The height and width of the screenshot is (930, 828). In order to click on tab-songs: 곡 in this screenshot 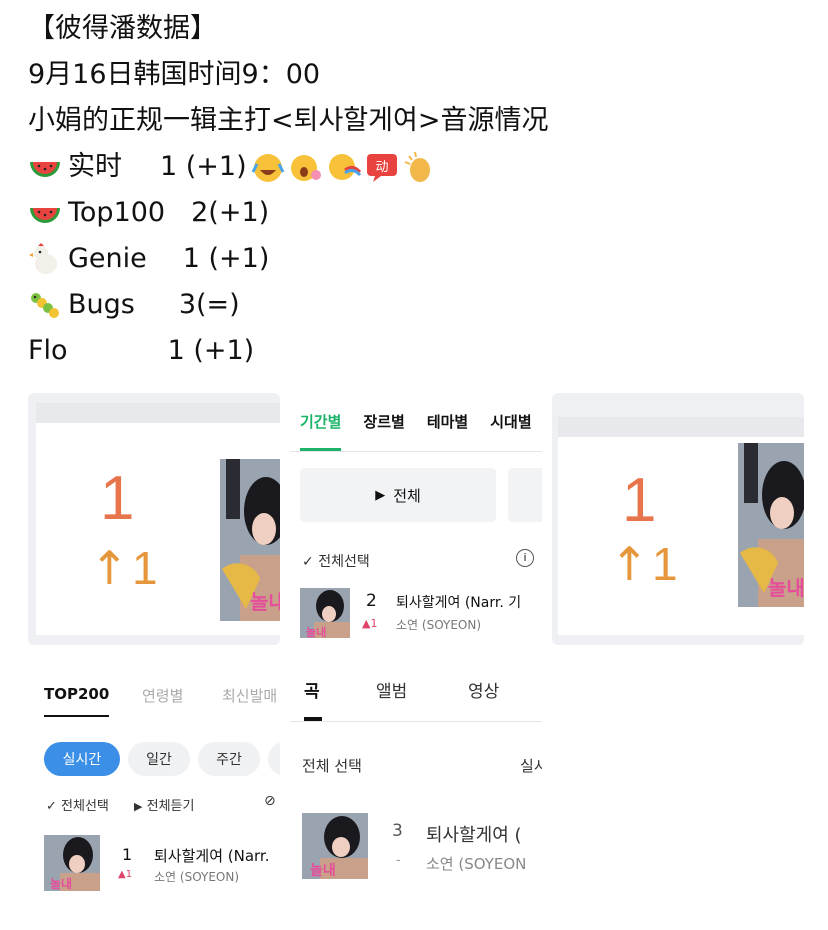, I will do `click(312, 689)`.